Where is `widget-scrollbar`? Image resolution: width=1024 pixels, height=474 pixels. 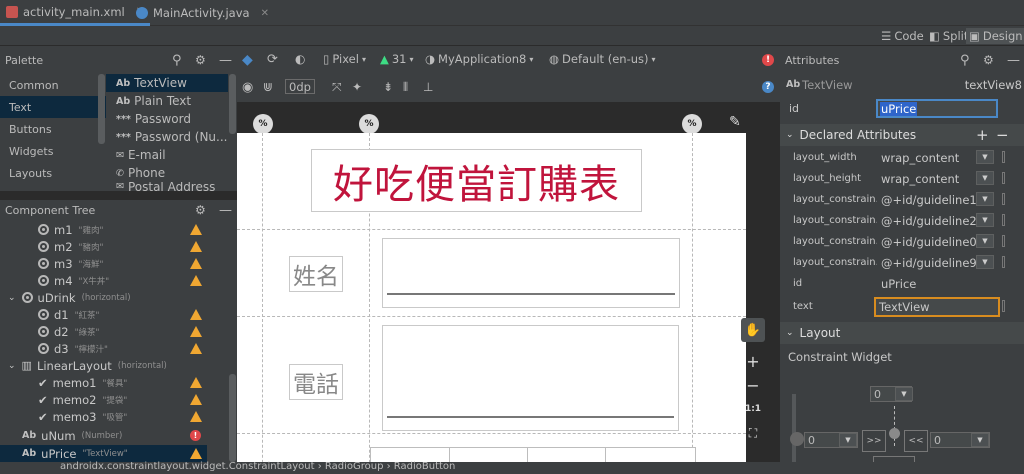
widget-scrollbar is located at coordinates (232, 104).